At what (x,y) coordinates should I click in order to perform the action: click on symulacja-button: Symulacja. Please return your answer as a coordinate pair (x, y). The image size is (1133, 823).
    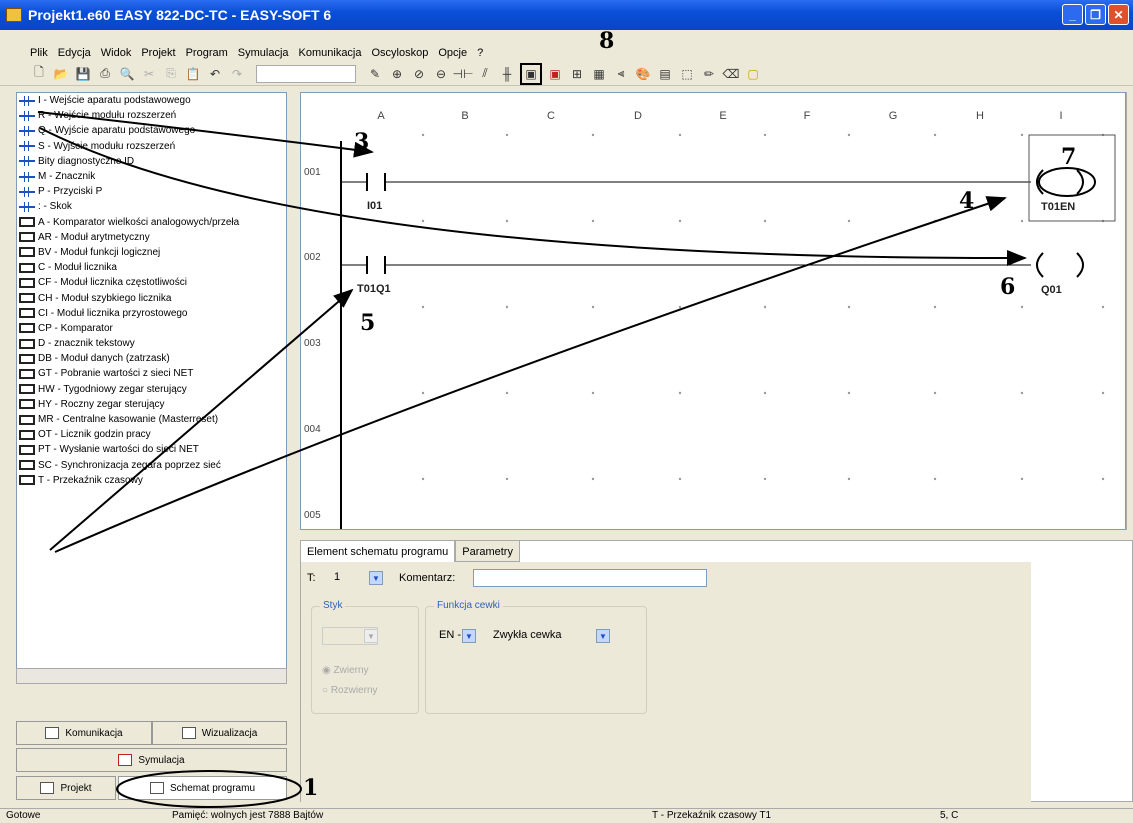
    Looking at the image, I should click on (151, 760).